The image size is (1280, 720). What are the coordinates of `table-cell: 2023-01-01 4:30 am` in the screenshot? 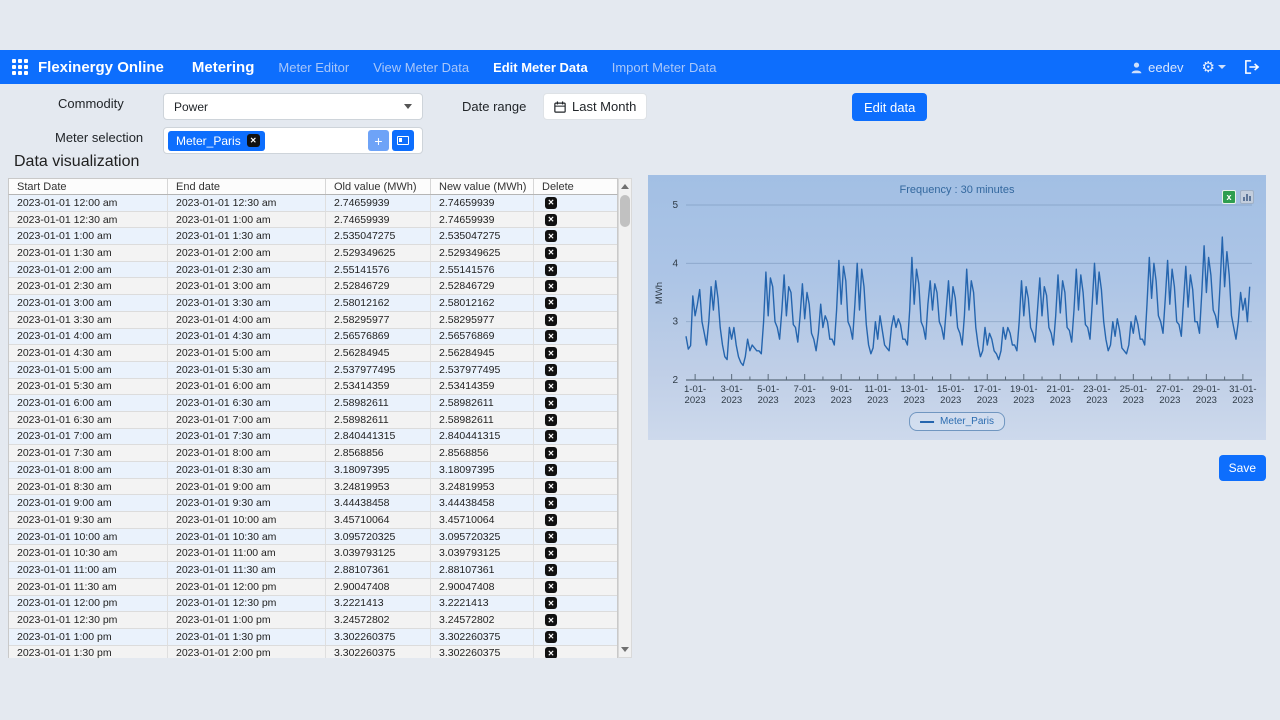 It's located at (88, 353).